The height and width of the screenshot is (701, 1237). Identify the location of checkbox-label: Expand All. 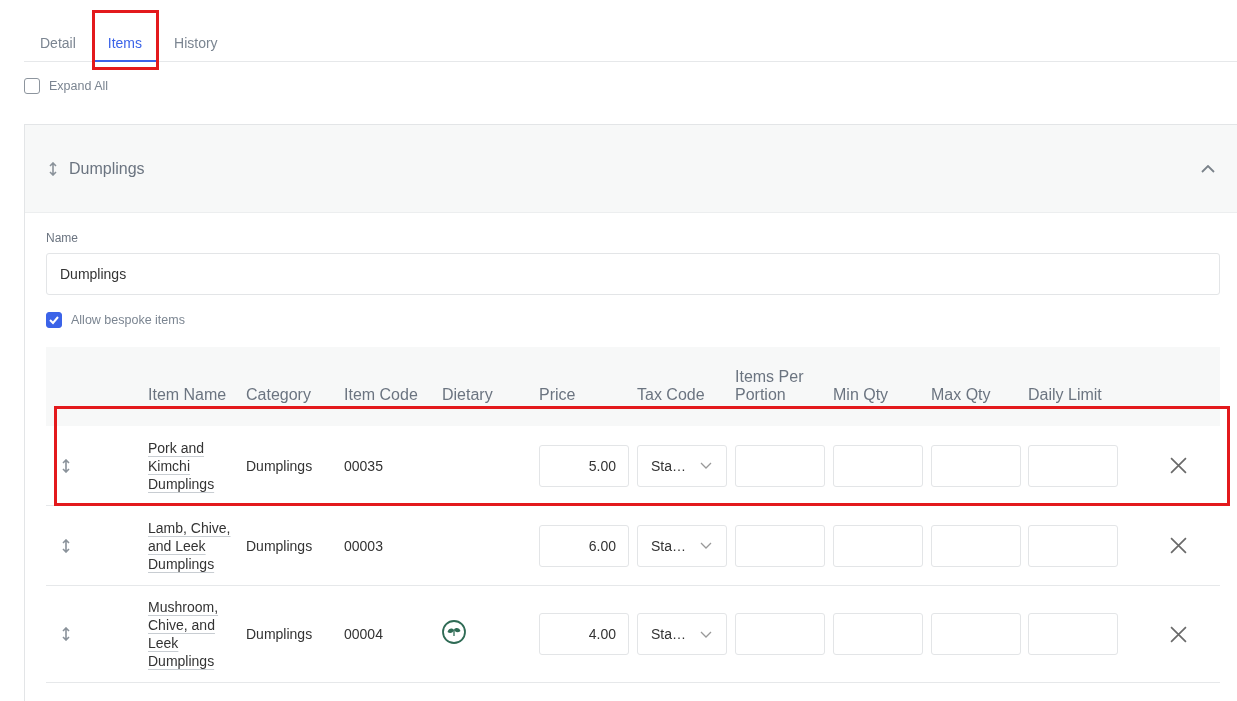
(79, 86).